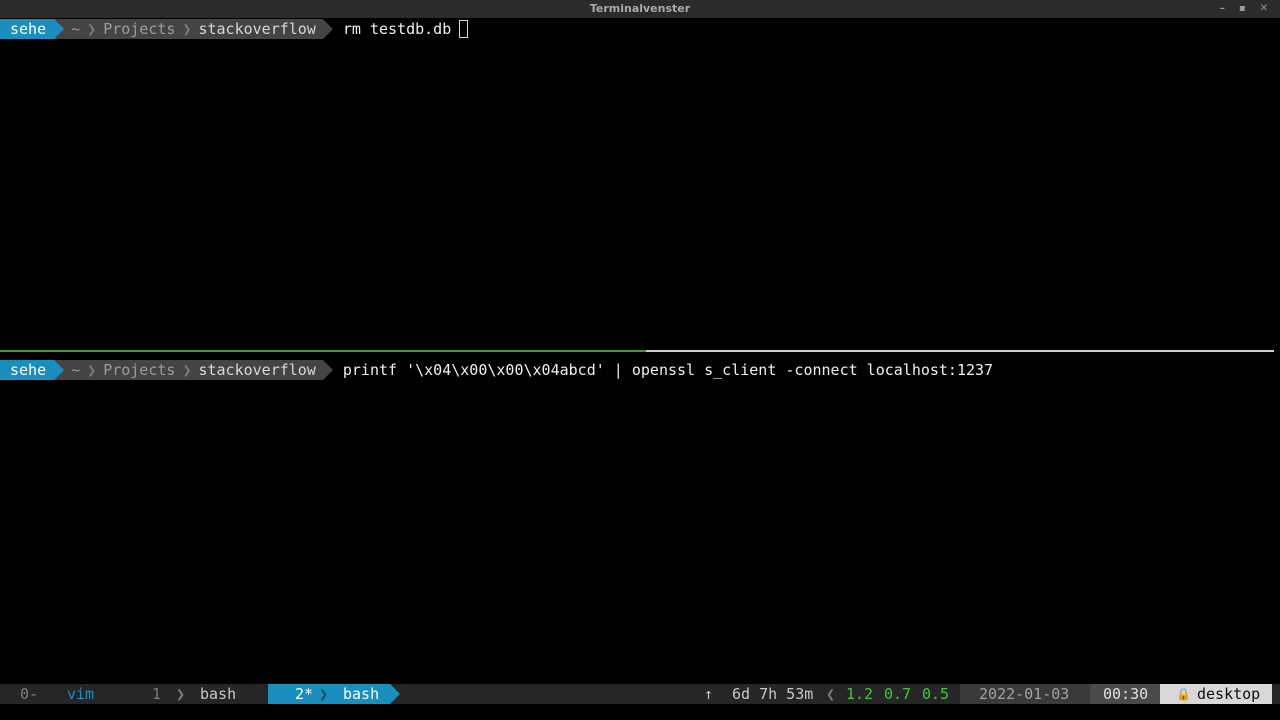  Describe the element at coordinates (29, 694) in the screenshot. I see `window-index-0: 0-` at that location.